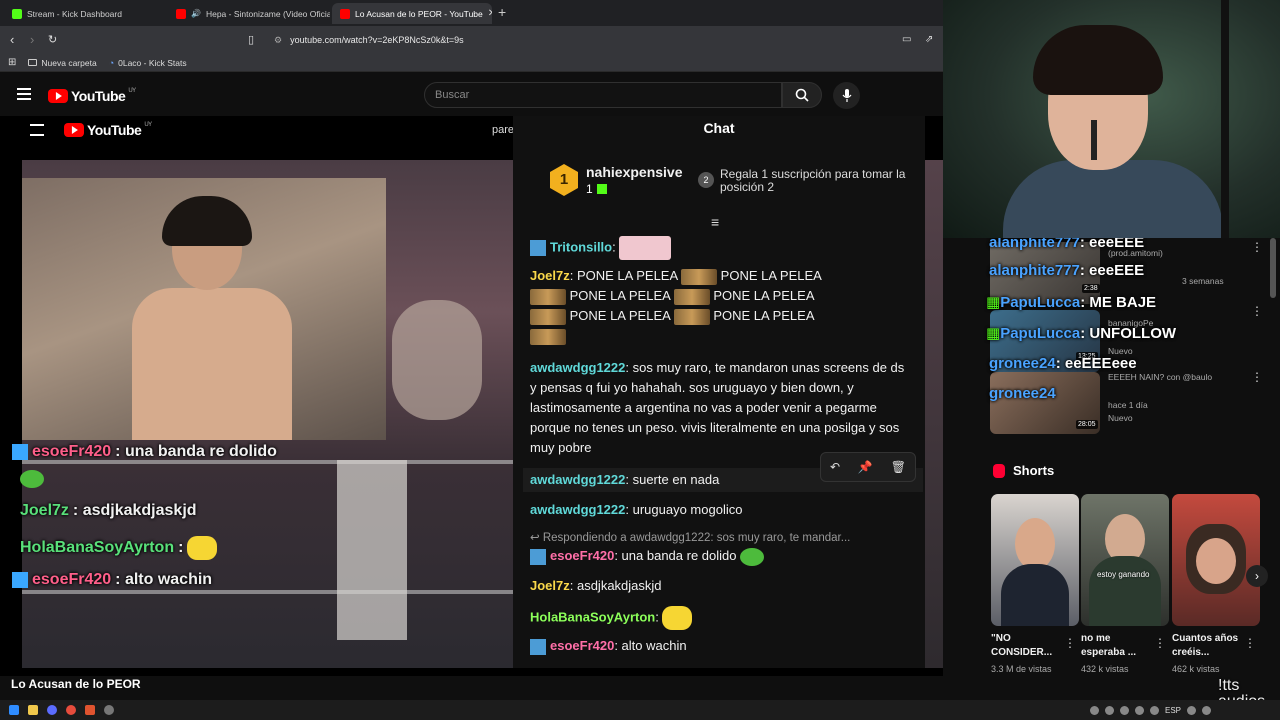 The width and height of the screenshot is (1280, 720). I want to click on chat-text: :, so click(657, 617).